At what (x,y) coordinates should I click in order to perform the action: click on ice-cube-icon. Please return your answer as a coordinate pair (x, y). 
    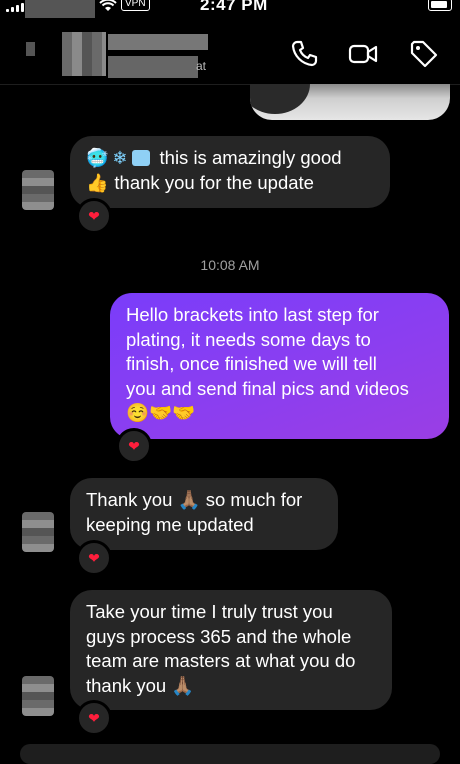
    Looking at the image, I should click on (140, 158).